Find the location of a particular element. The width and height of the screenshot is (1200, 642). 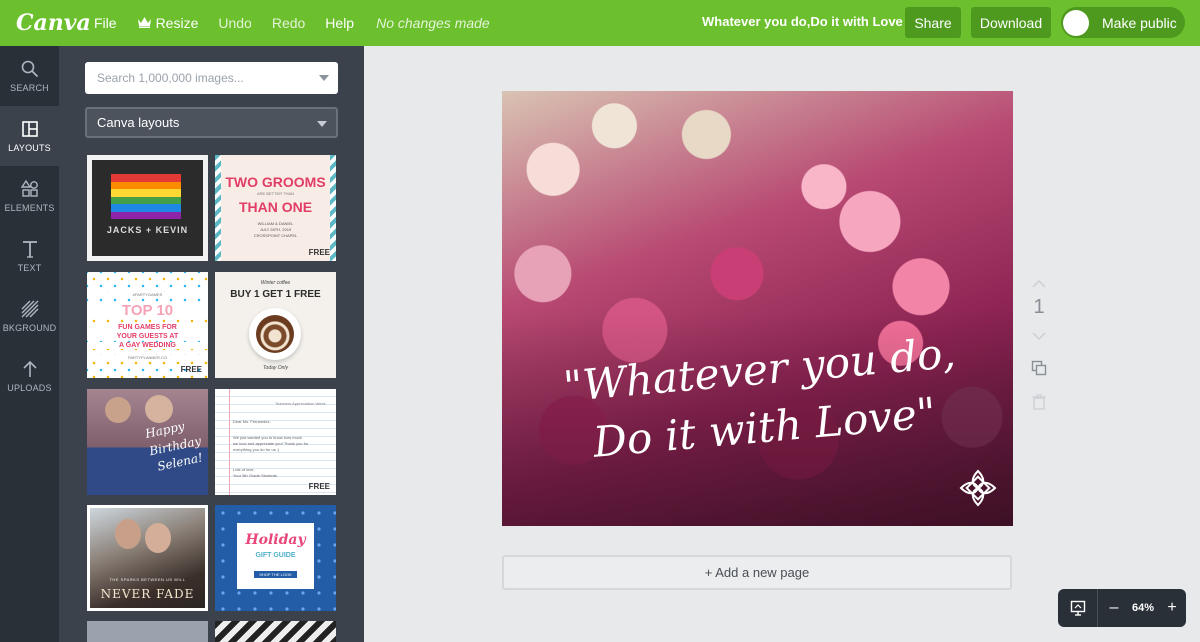

zoom-out-button: – is located at coordinates (1114, 608).